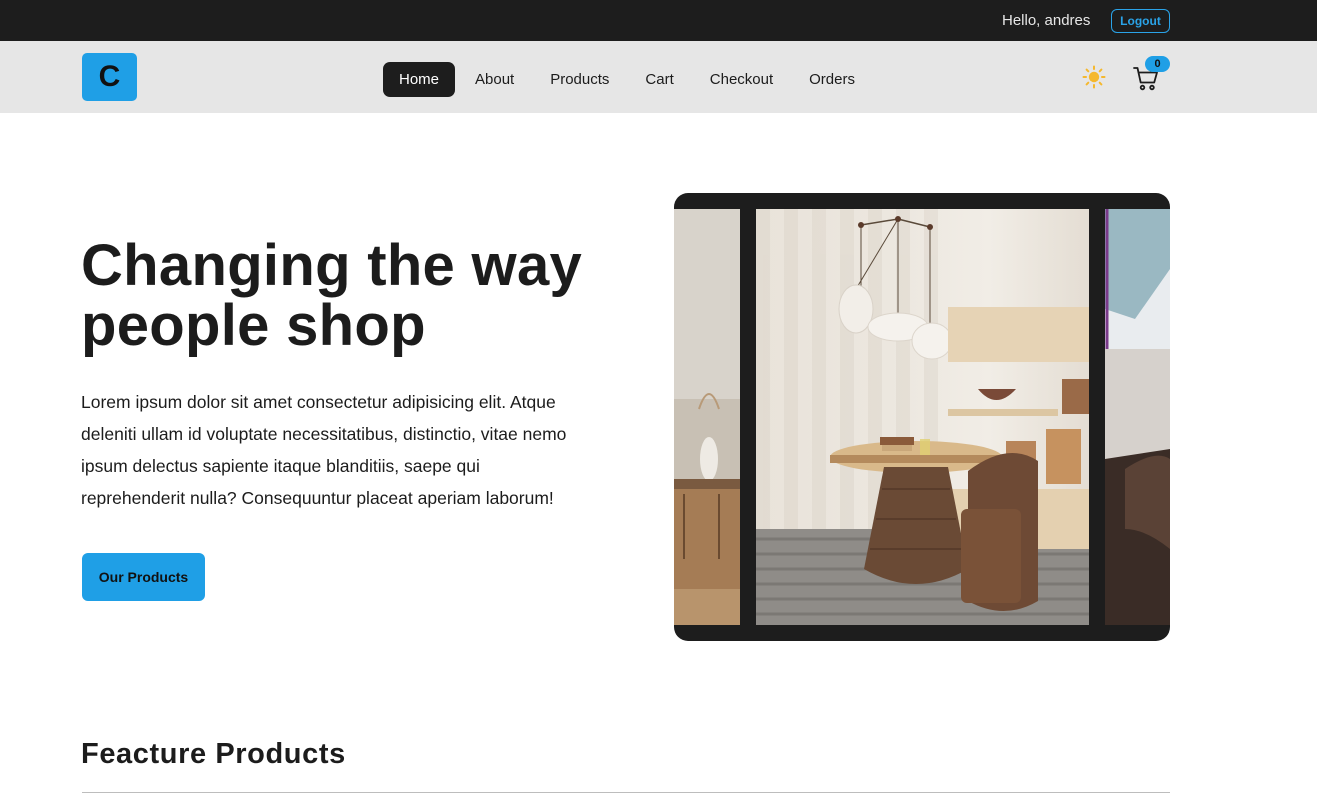 The image size is (1317, 808). Describe the element at coordinates (1046, 20) in the screenshot. I see `user-greeting: Hello, andres` at that location.